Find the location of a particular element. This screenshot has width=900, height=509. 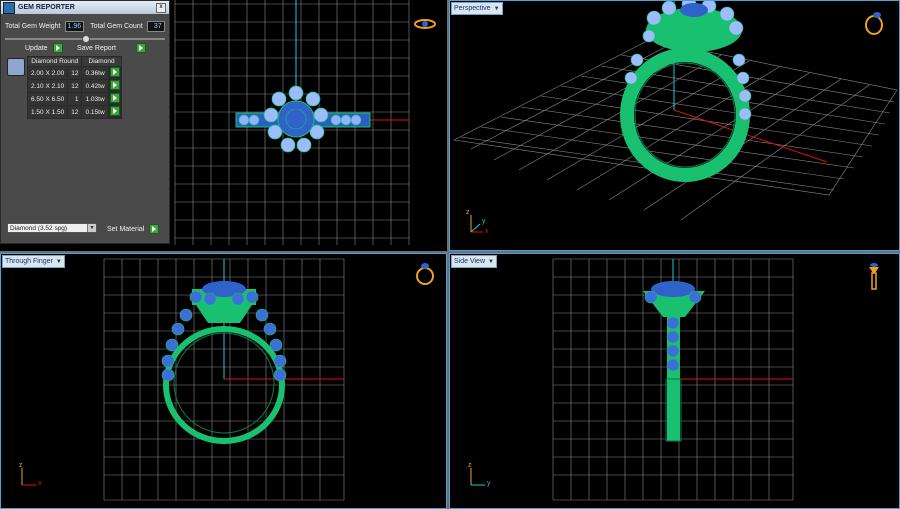

gem-weight: 0.36tw is located at coordinates (95, 73).